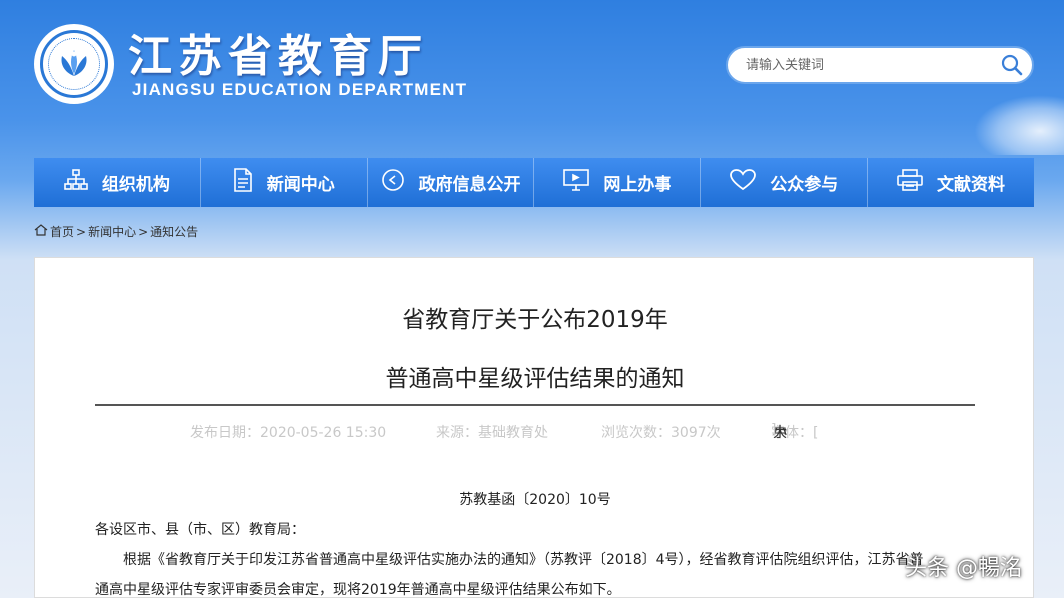  I want to click on printer-icon, so click(910, 182).